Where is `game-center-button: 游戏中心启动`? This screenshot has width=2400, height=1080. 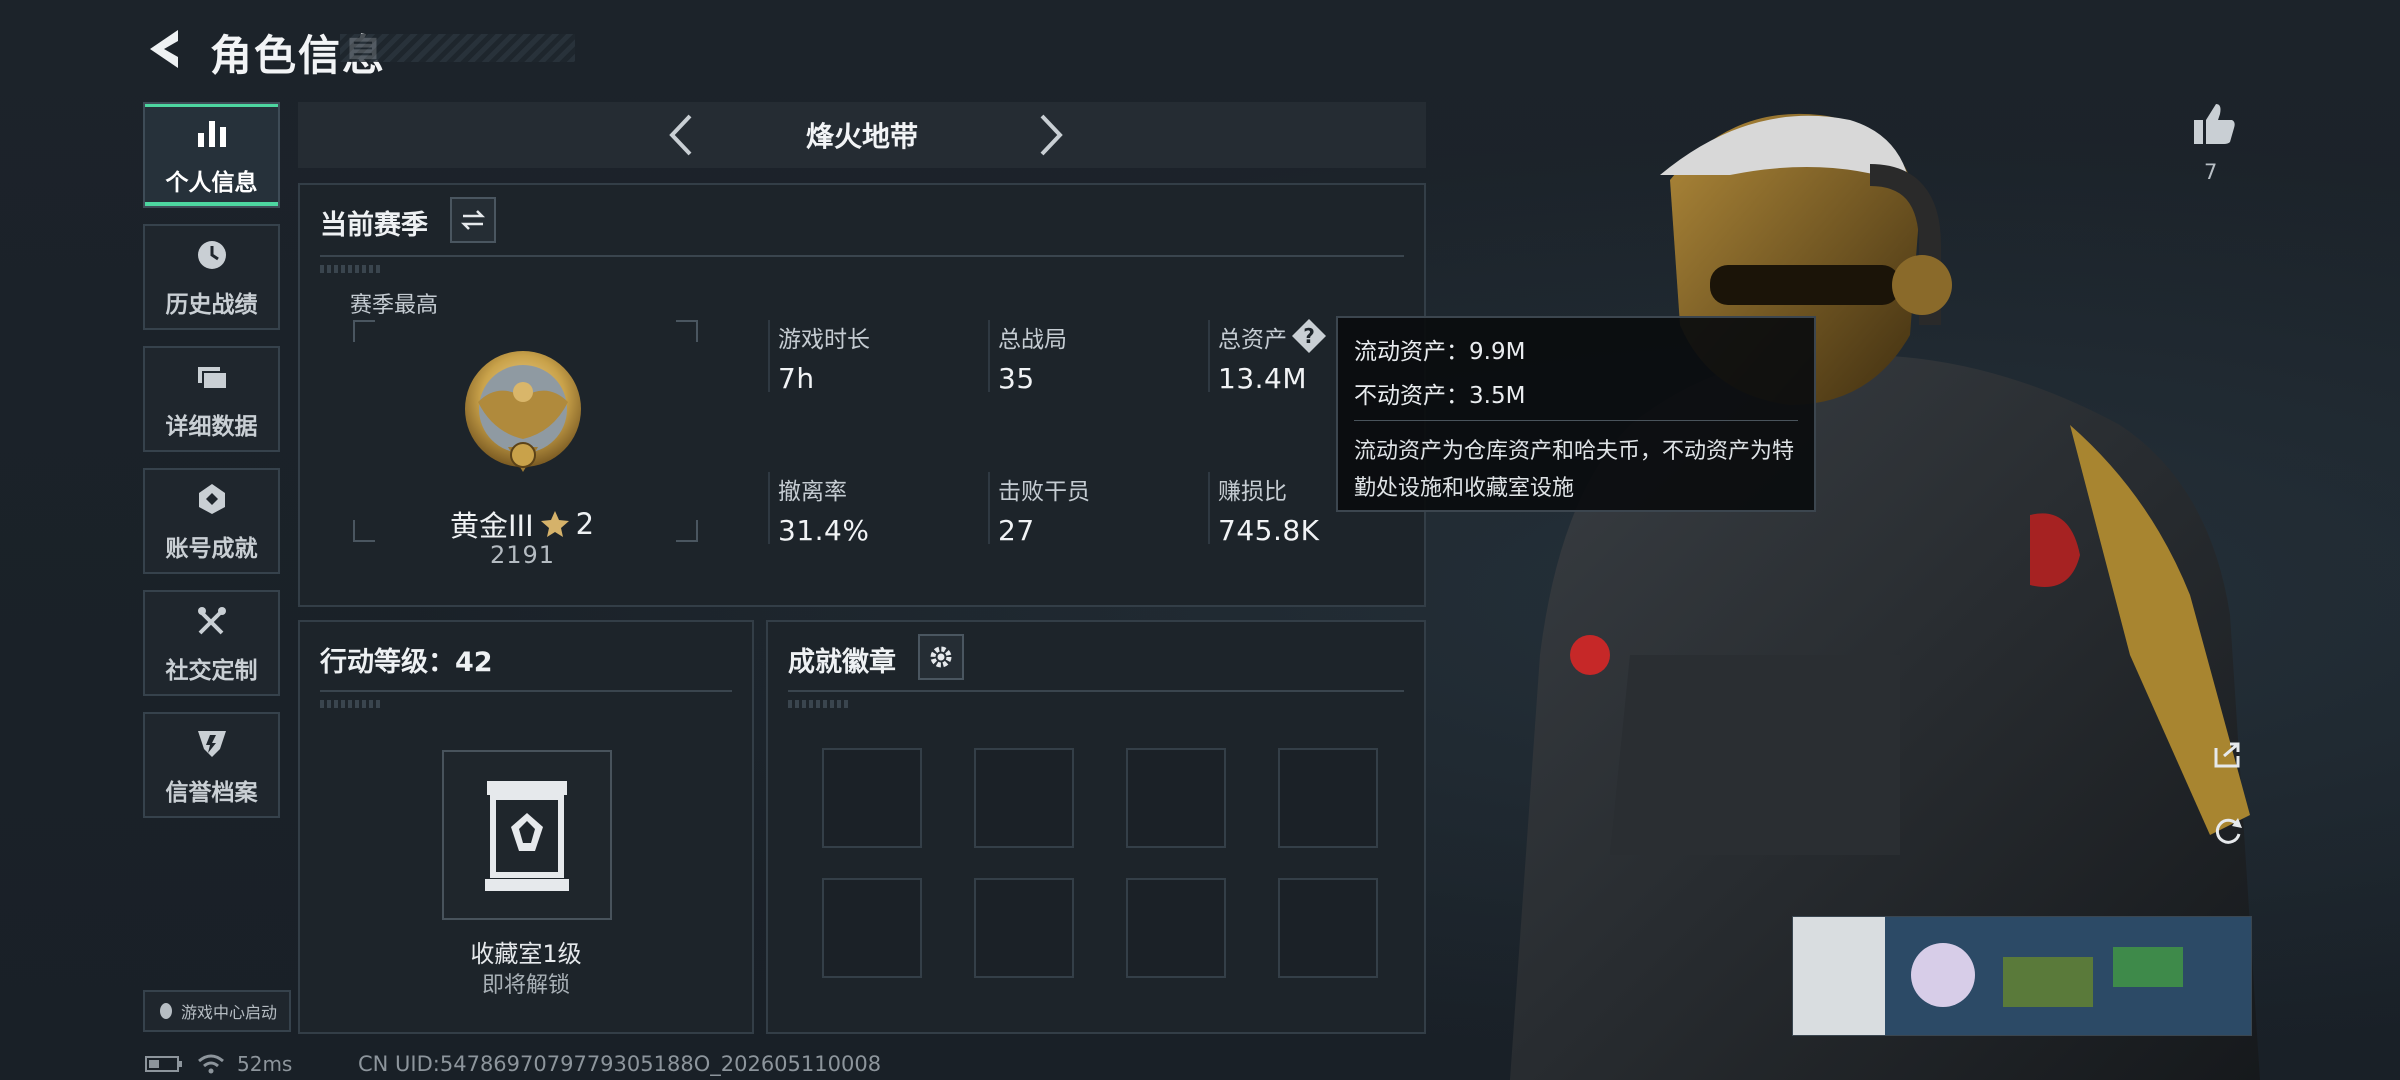 game-center-button: 游戏中心启动 is located at coordinates (217, 1011).